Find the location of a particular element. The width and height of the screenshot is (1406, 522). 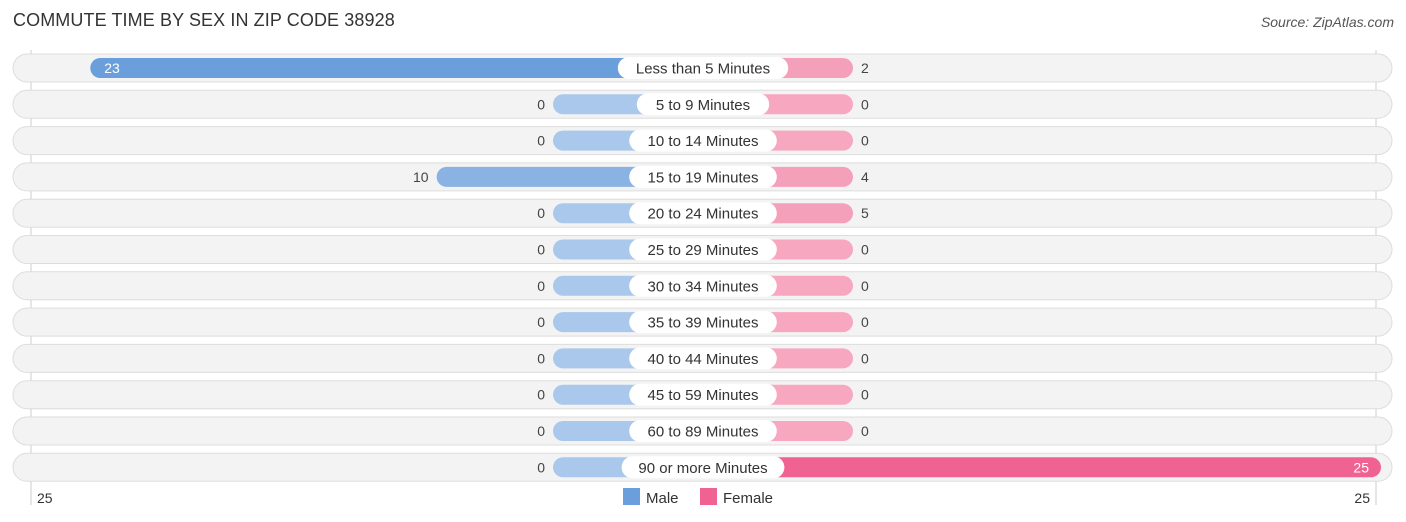

legend-female-label: Female is located at coordinates (748, 498).